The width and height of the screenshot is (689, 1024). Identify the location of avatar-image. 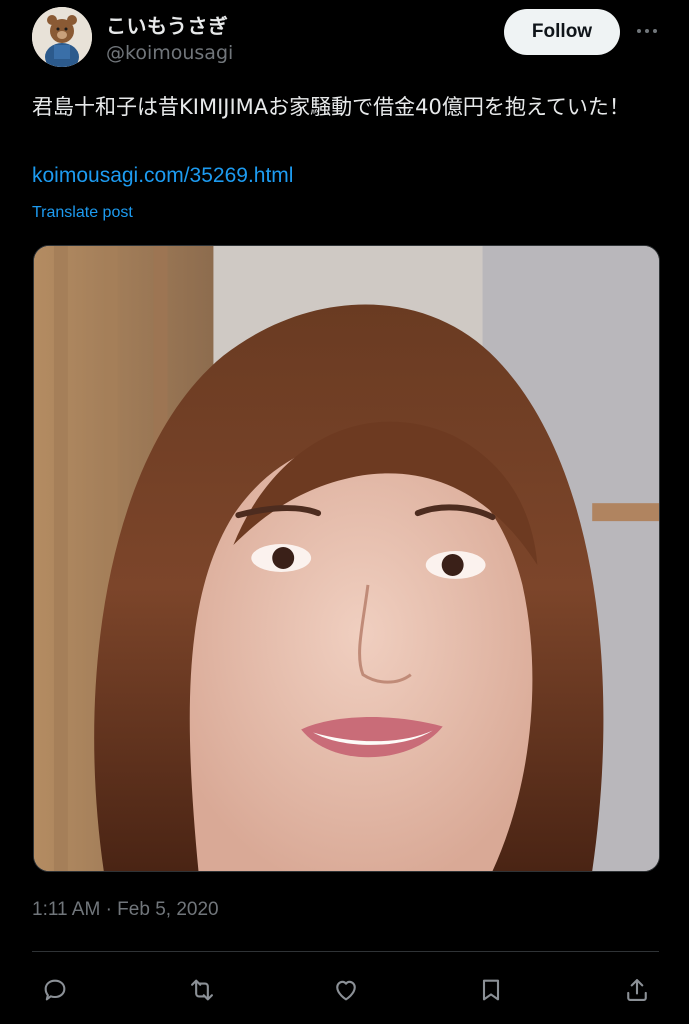
(62, 37).